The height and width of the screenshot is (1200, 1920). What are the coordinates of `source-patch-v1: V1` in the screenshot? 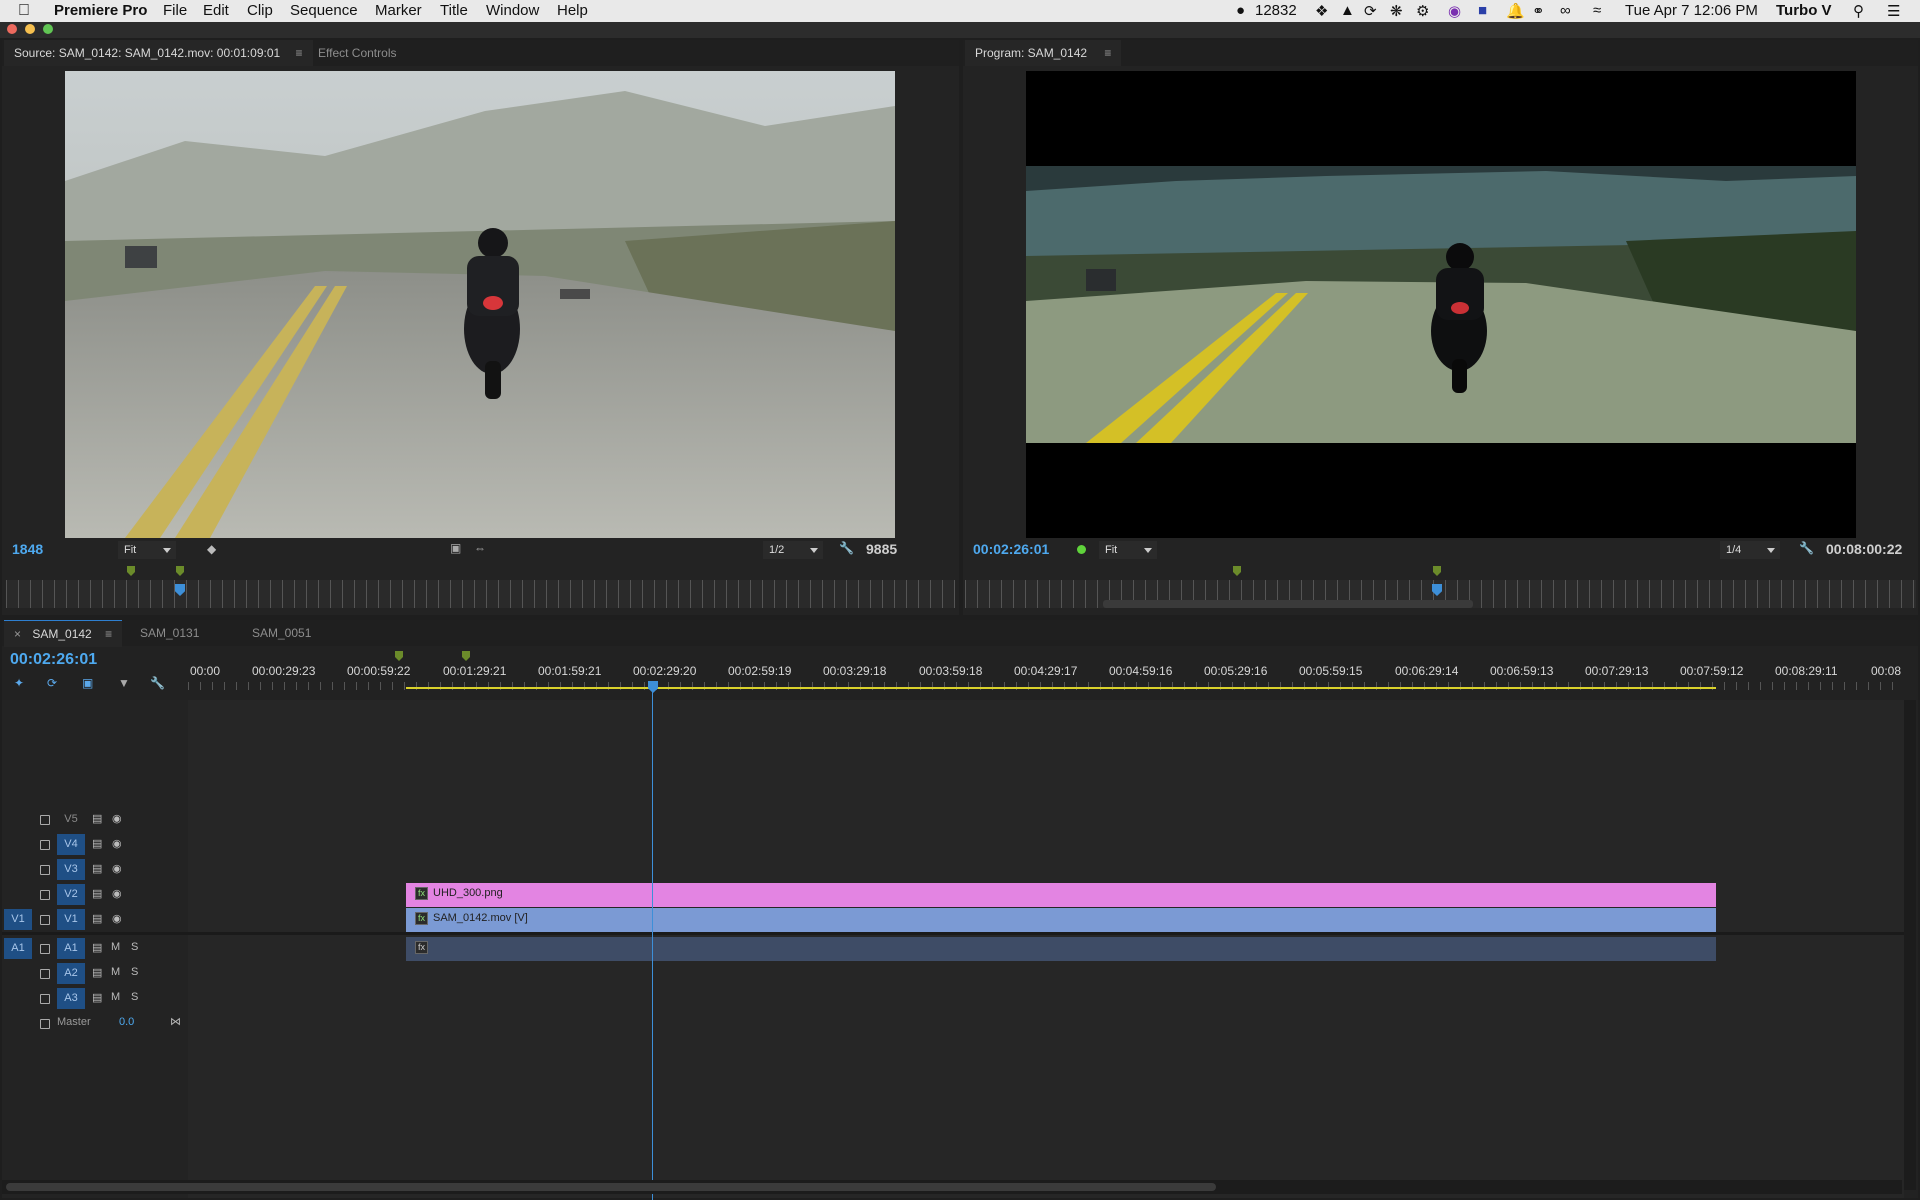 It's located at (18, 919).